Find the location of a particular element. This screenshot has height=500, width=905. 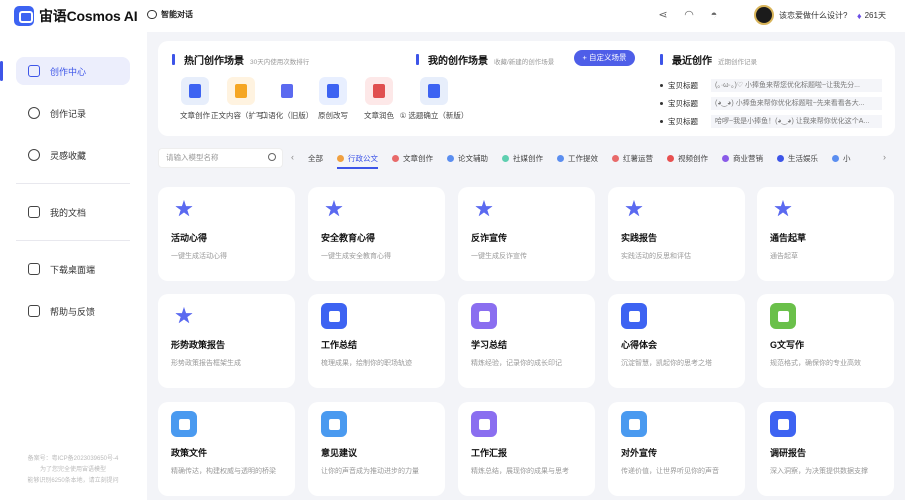

category-label: 社媒创作 is located at coordinates (528, 158).